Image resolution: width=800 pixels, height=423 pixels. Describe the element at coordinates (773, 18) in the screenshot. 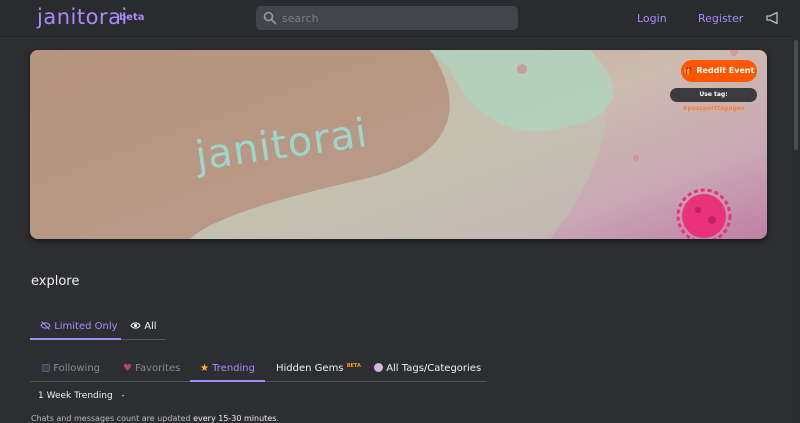

I see `megaphone-icon` at that location.